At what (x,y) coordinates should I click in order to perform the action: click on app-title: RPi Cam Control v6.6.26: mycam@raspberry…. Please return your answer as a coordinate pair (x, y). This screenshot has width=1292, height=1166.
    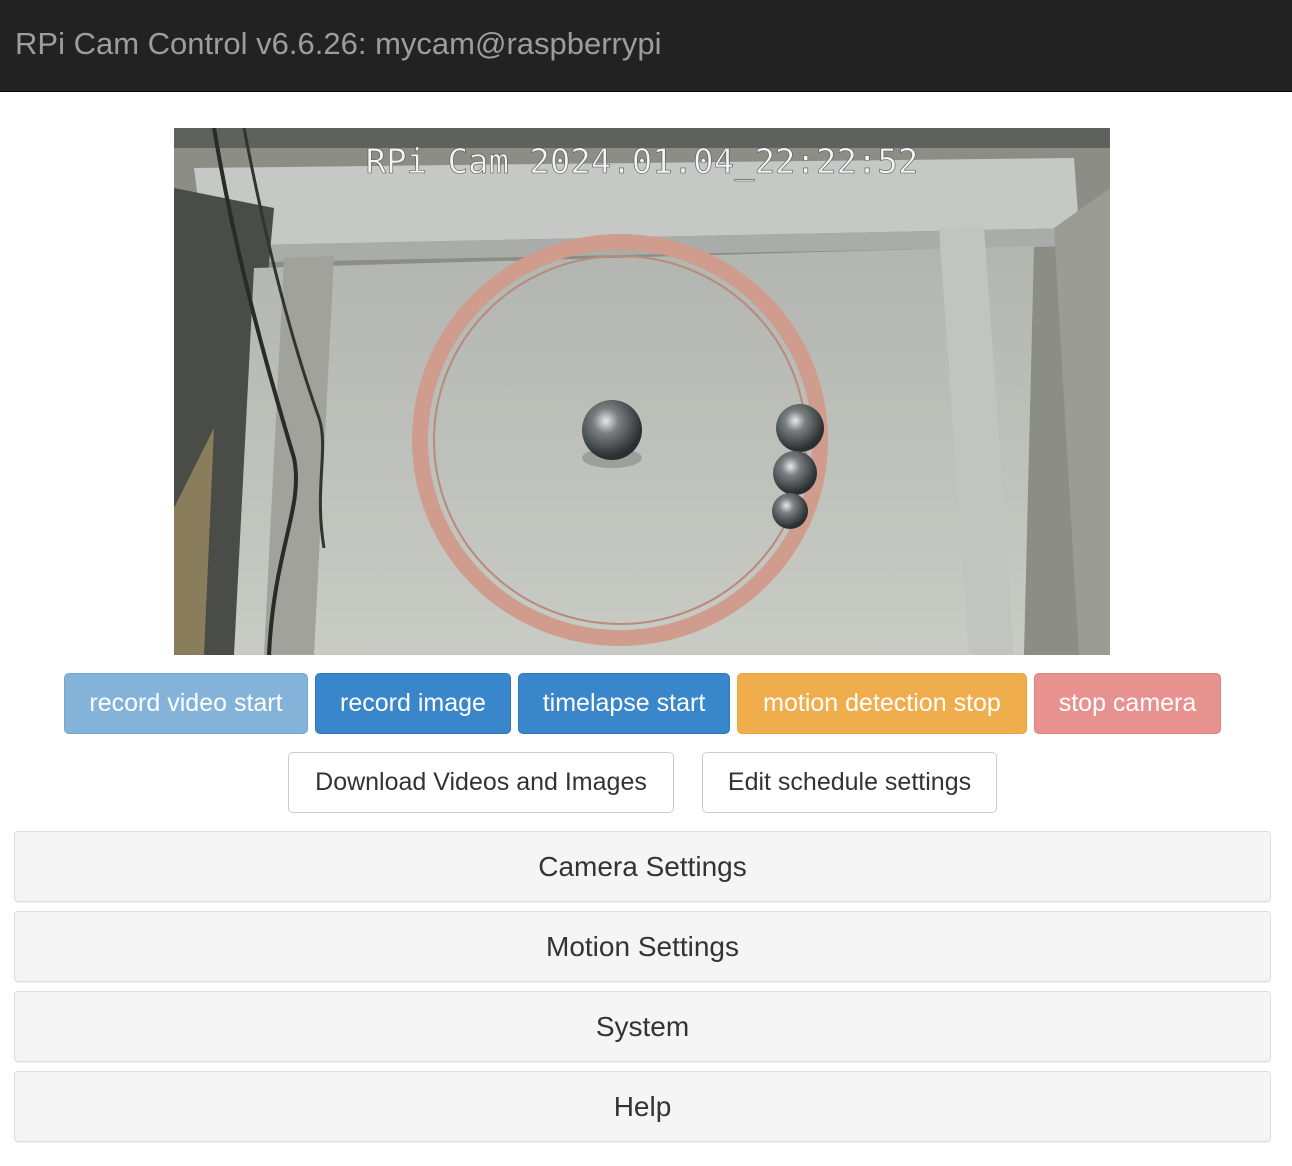
    Looking at the image, I should click on (338, 44).